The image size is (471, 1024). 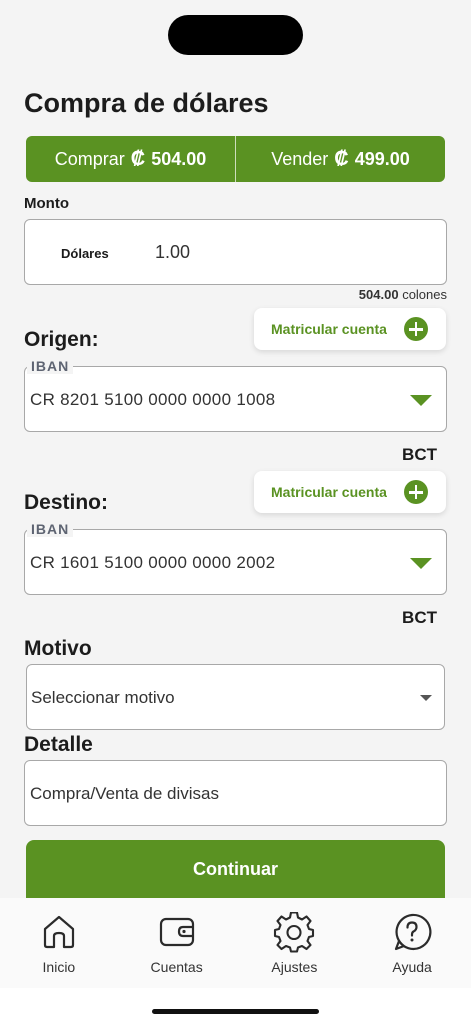 I want to click on buy-rate-label: Comprar, so click(x=89, y=158).